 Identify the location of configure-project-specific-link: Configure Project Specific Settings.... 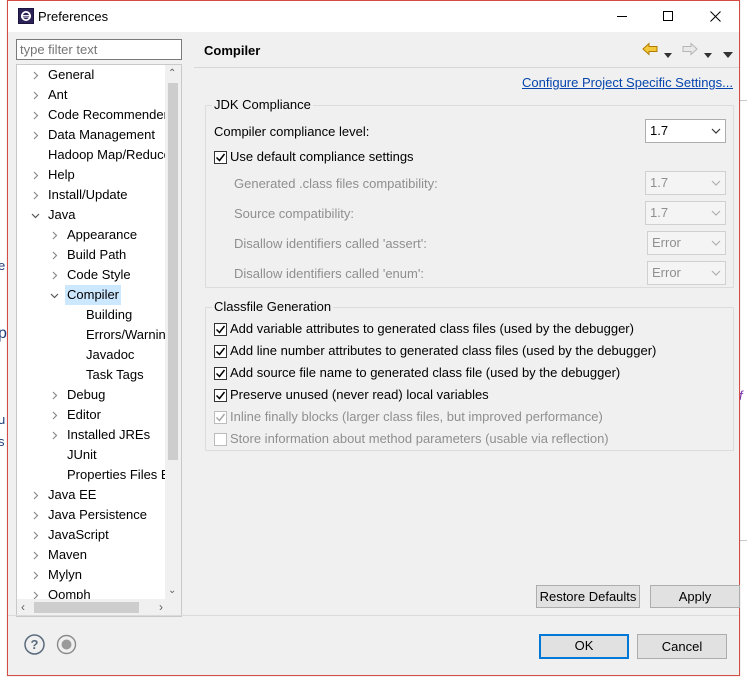
(627, 82).